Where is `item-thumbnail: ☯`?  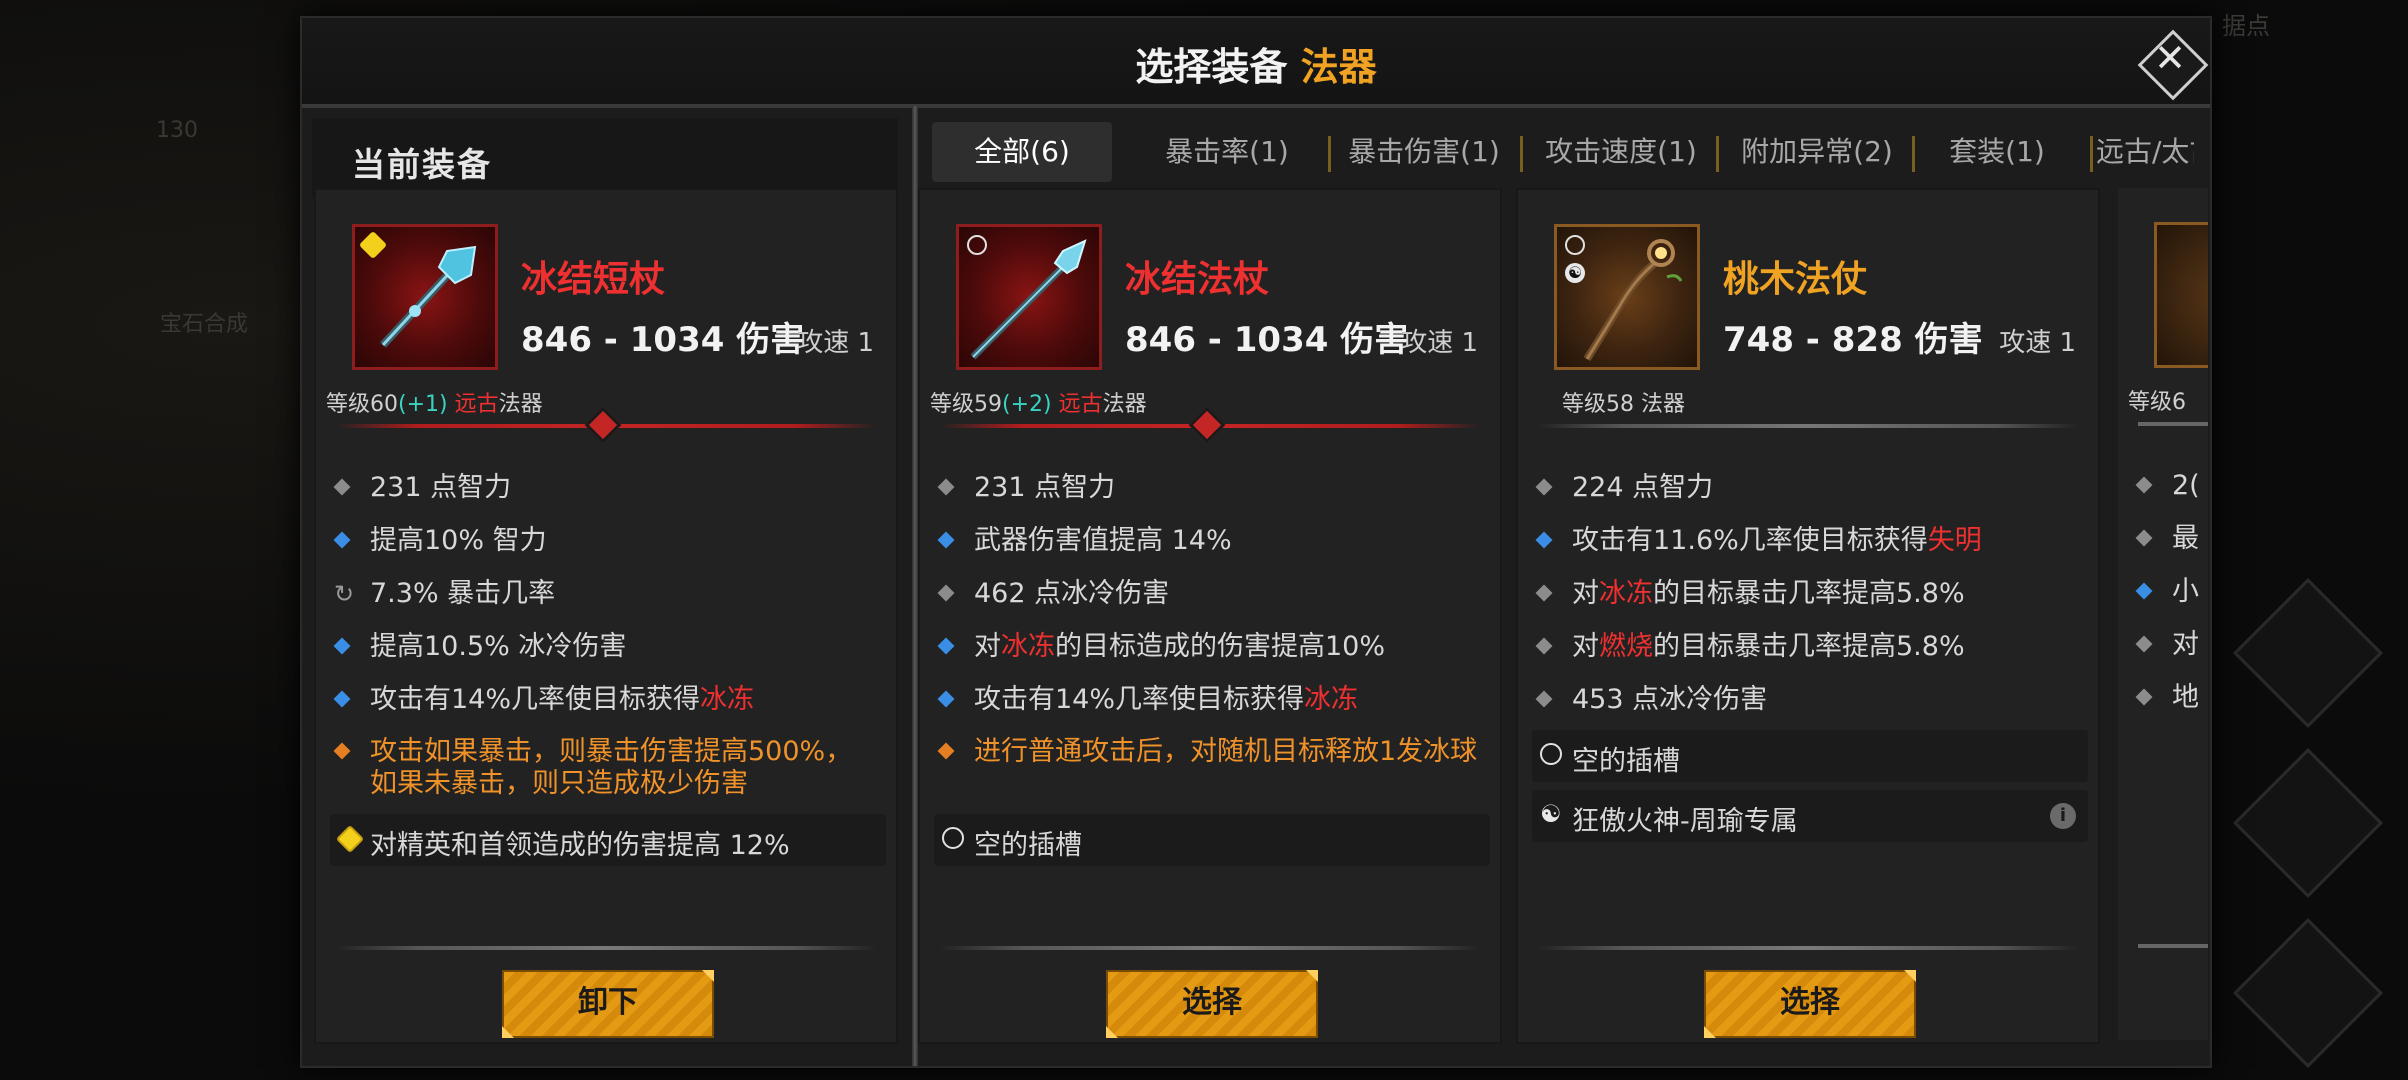
item-thumbnail: ☯ is located at coordinates (1627, 297).